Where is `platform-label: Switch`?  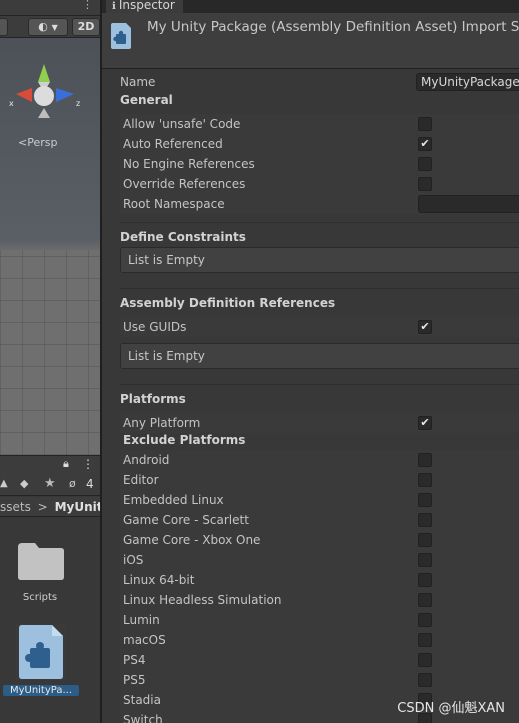 platform-label: Switch is located at coordinates (143, 718).